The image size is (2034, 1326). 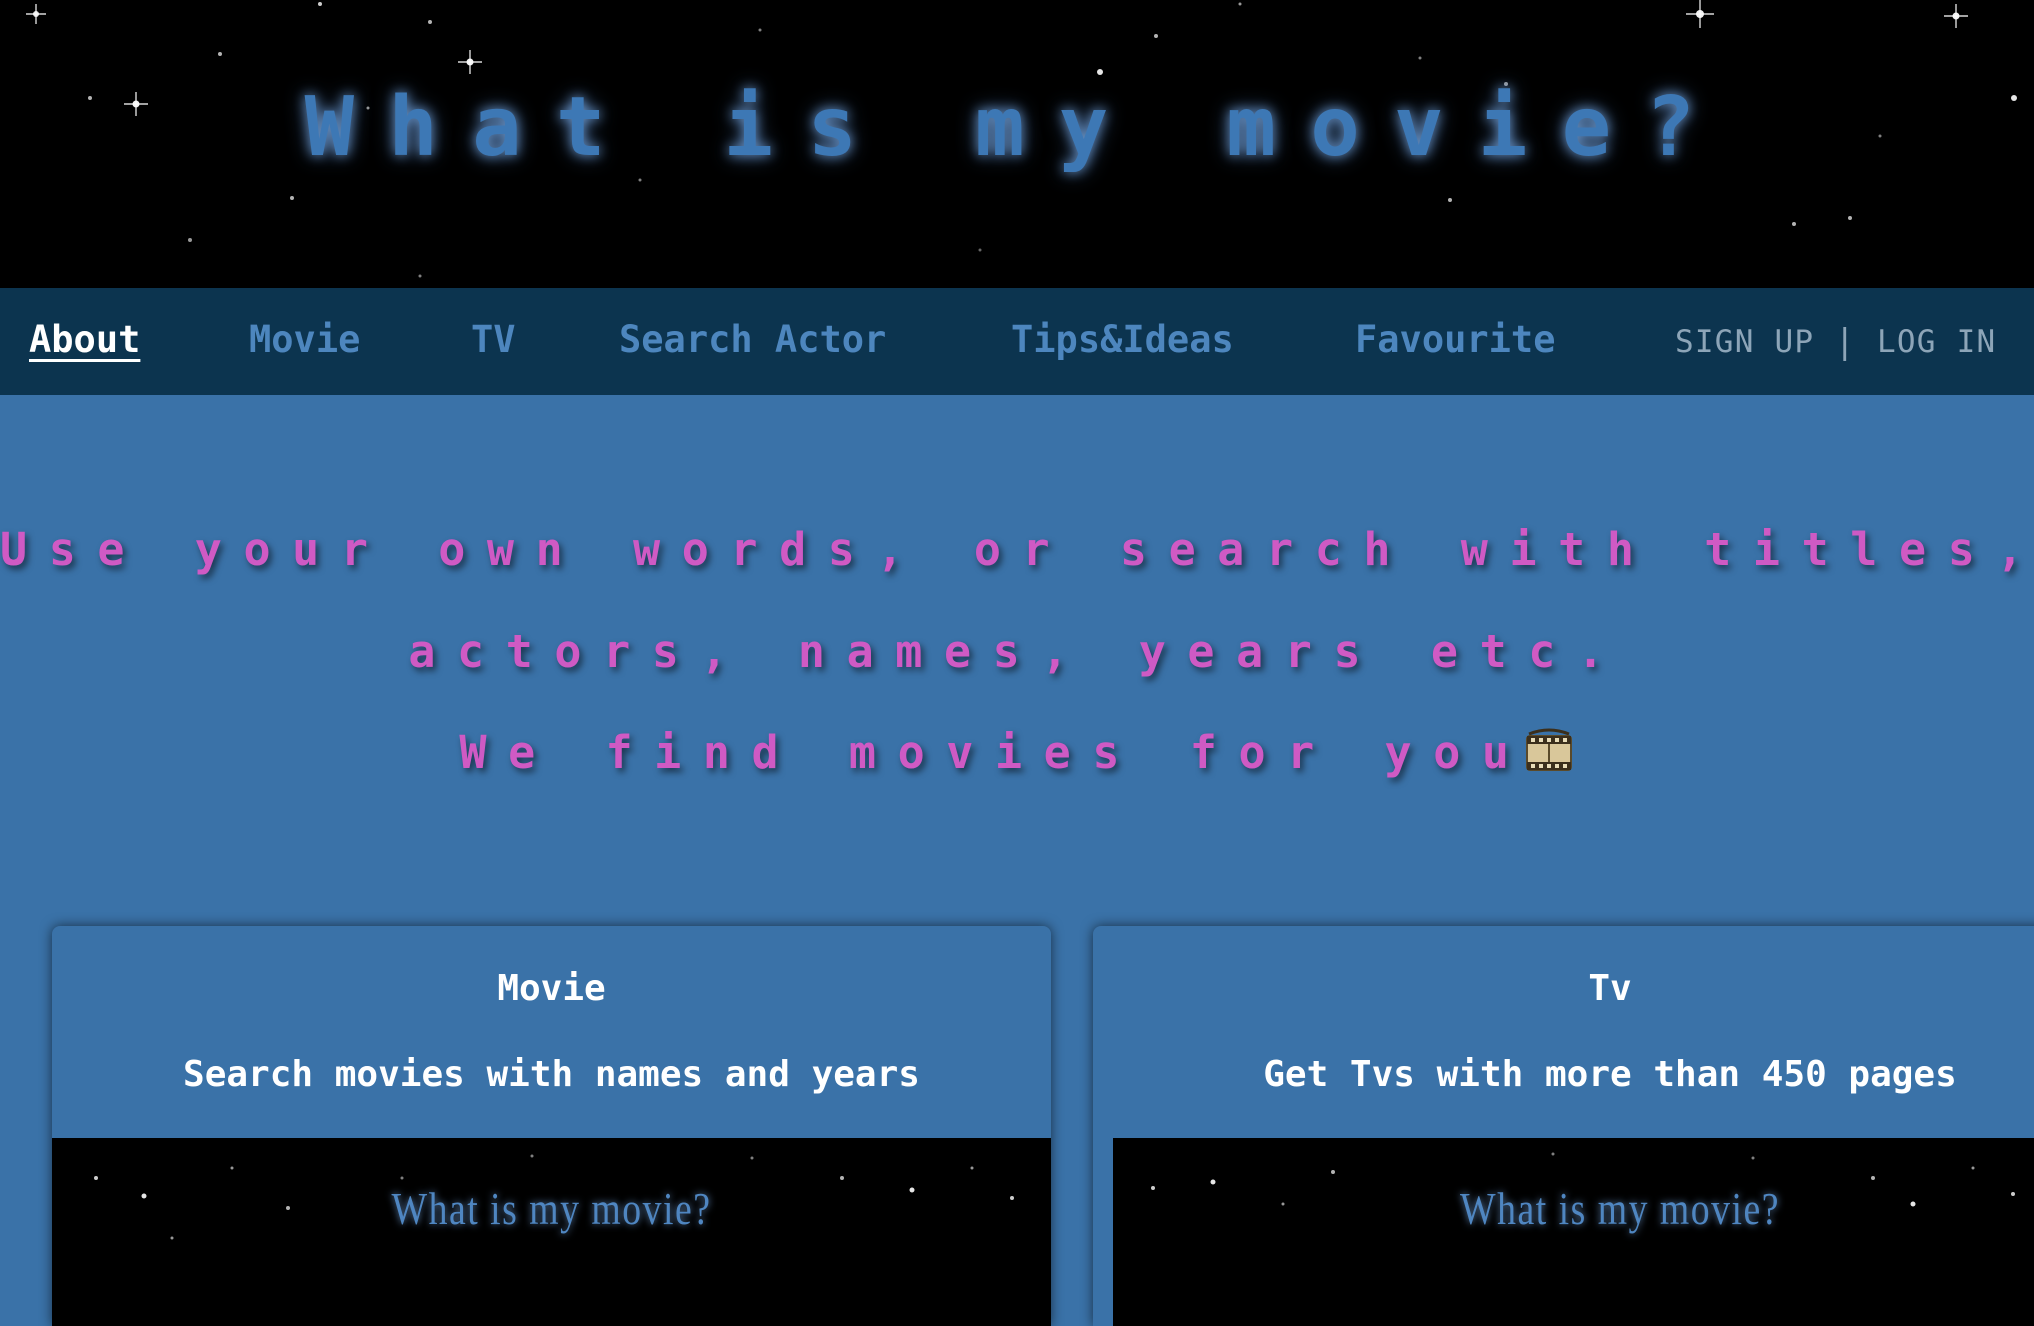 I want to click on movie-card-image: What is my movie?, so click(x=551, y=1232).